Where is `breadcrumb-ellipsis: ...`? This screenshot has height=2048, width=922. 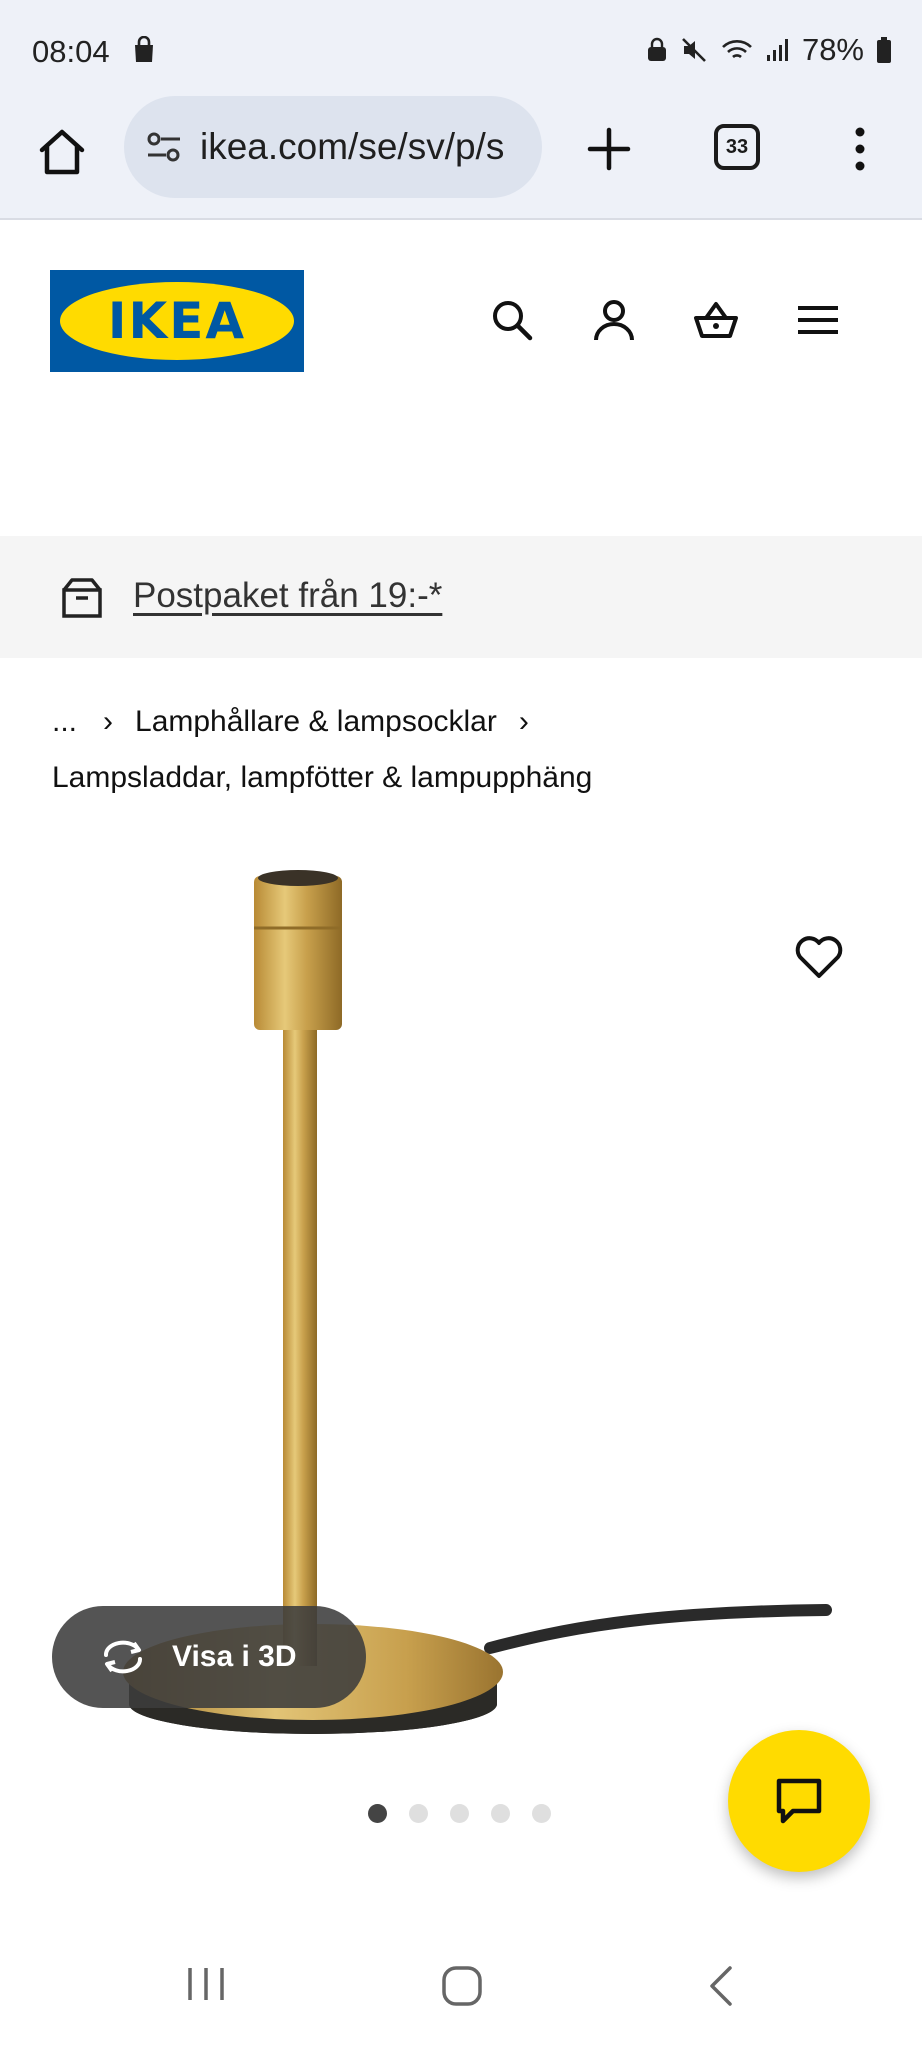 breadcrumb-ellipsis: ... is located at coordinates (64, 721).